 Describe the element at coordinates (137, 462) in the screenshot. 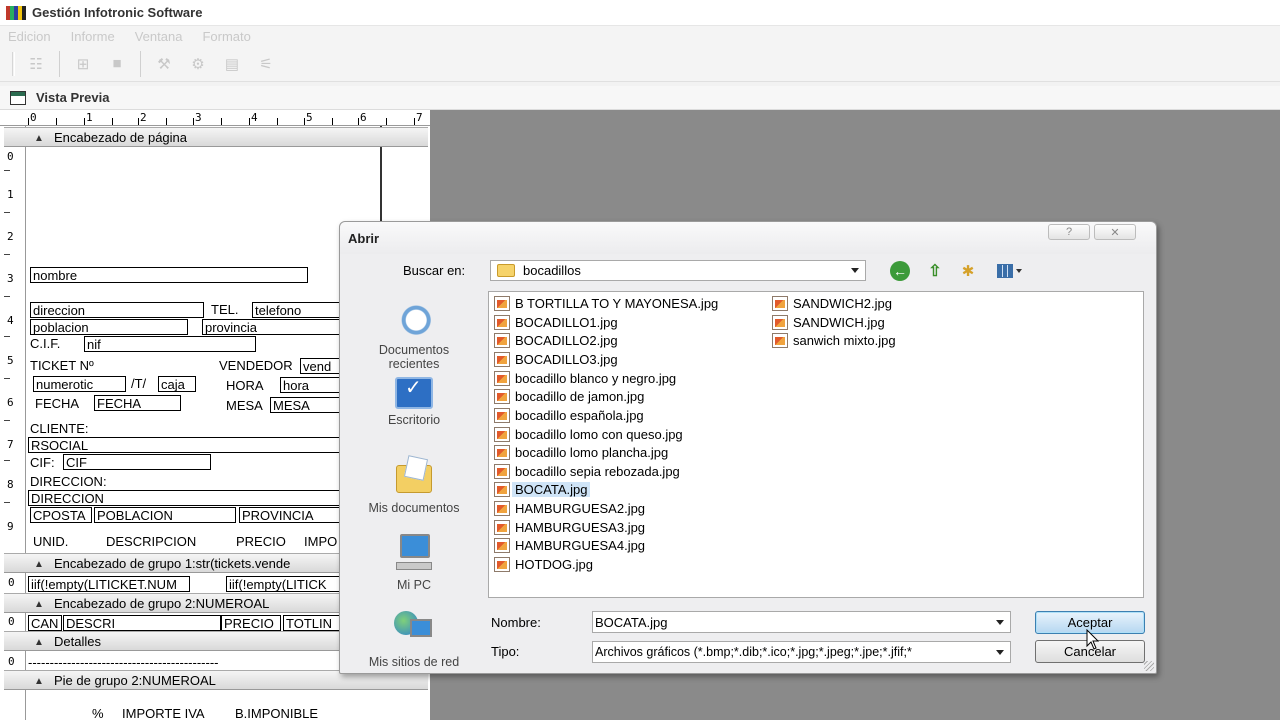

I see `field-cif: CIF` at that location.